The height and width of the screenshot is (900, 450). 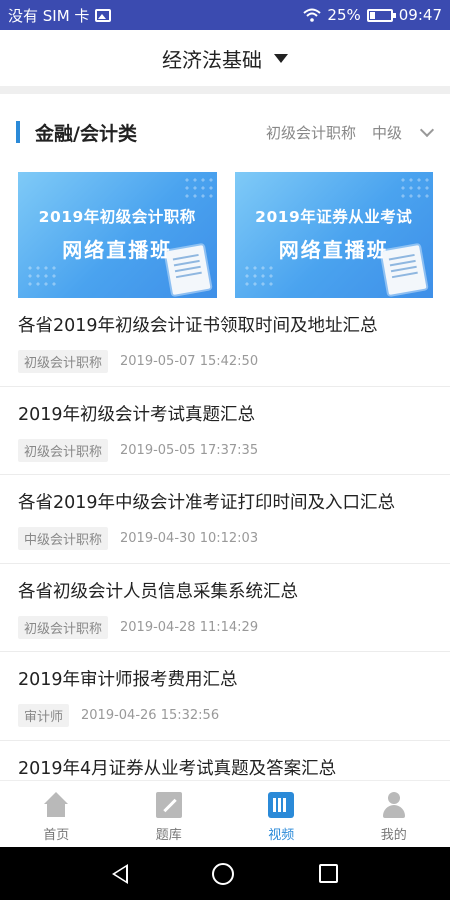 What do you see at coordinates (420, 15) in the screenshot?
I see `clock: 09:47` at bounding box center [420, 15].